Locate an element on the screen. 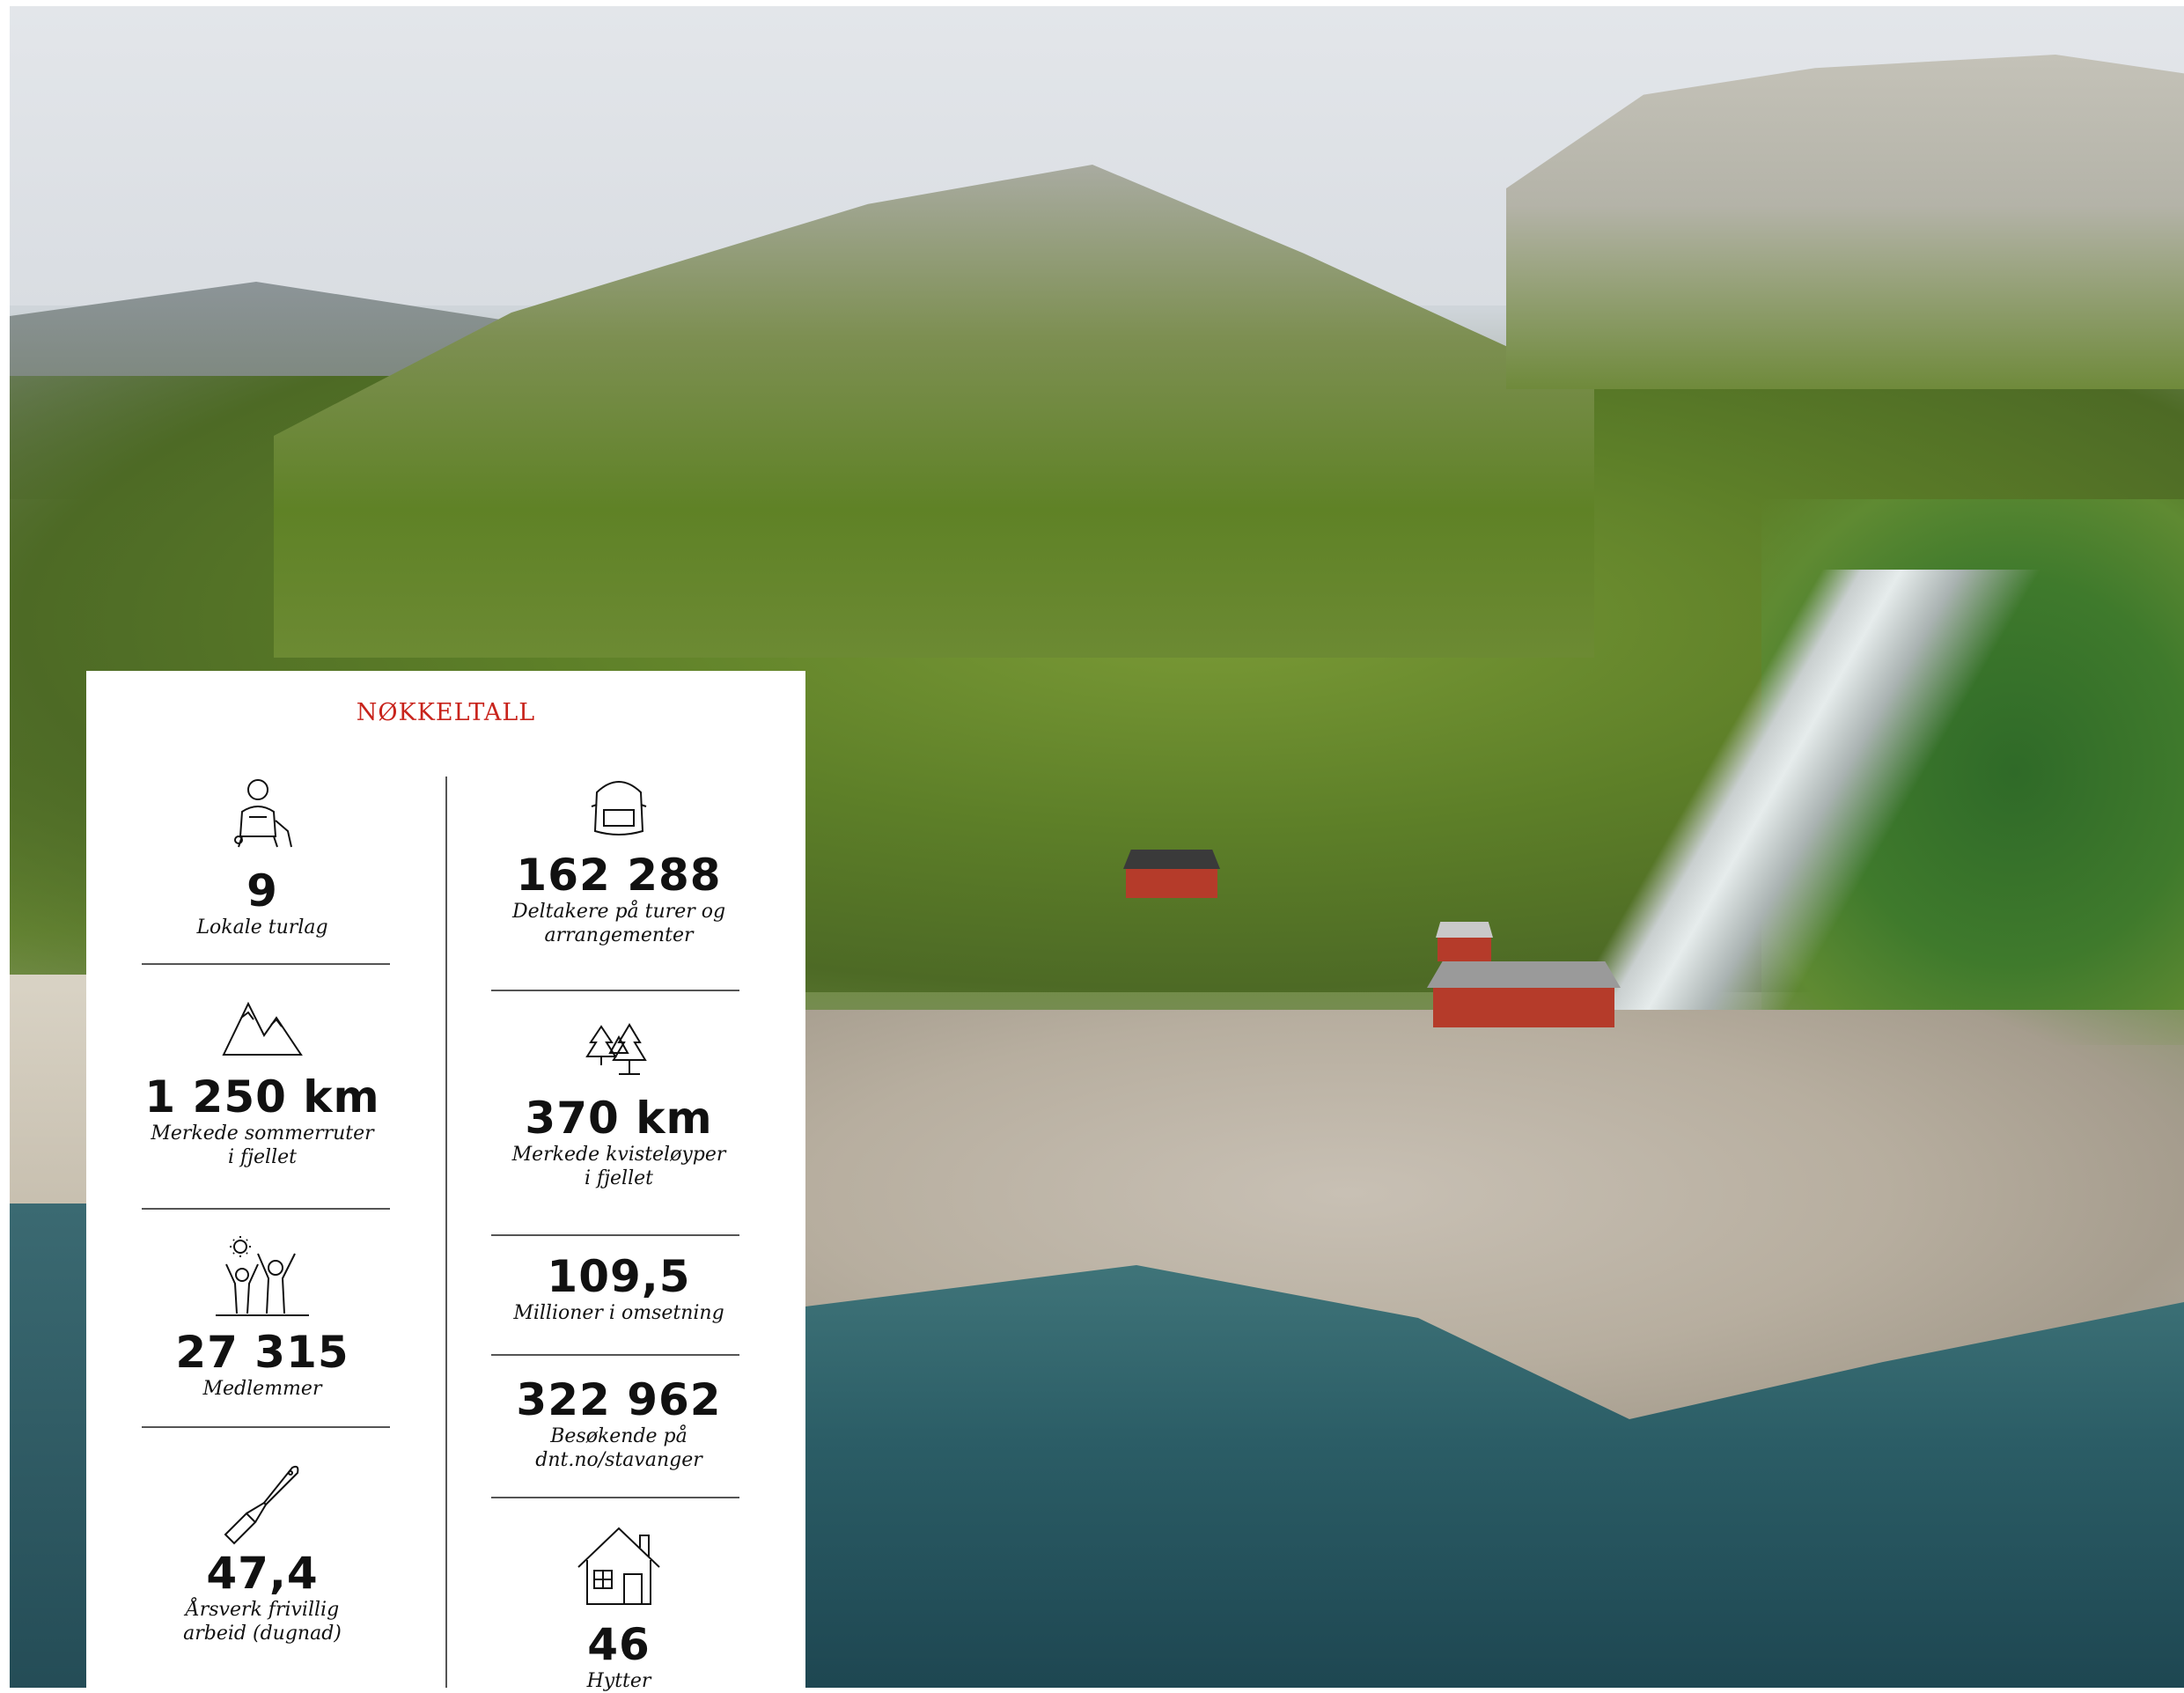 The width and height of the screenshot is (2184, 1693). stat-label: Hytter is located at coordinates (618, 1681).